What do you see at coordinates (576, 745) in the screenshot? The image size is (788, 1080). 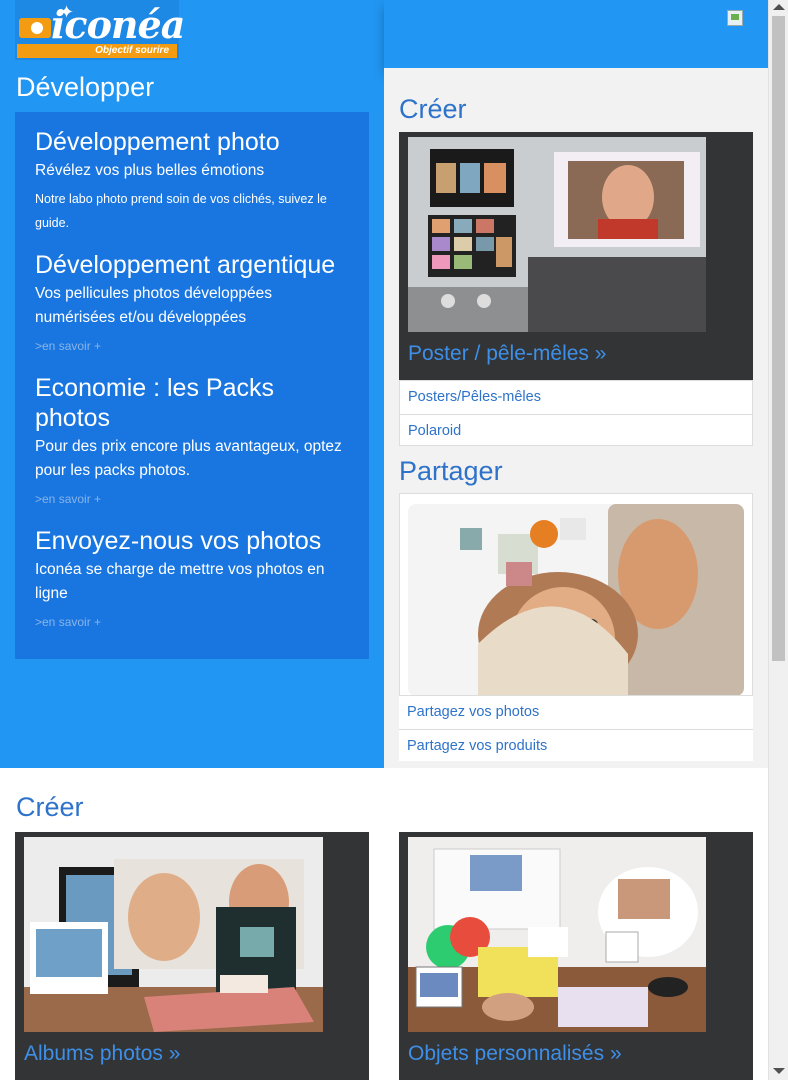 I see `link-share-products: Partagez vos produits` at bounding box center [576, 745].